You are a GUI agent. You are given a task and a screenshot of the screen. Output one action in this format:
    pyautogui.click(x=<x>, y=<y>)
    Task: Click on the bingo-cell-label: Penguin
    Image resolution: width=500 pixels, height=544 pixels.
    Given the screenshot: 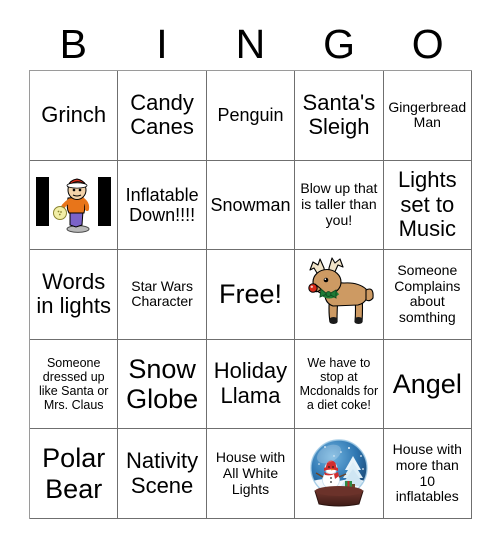 What is the action you would take?
    pyautogui.click(x=250, y=115)
    